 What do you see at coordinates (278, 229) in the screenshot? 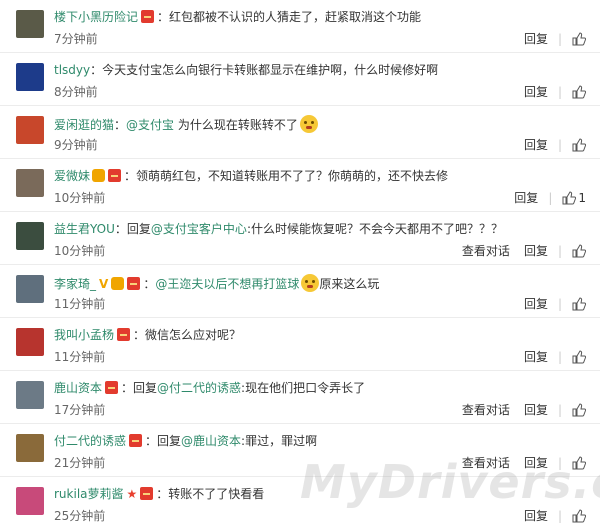
I see `comment-line: 益生君YOU：回复@支付宝客户中心:什么时候能恢复呢？不会今天都用不了吧？？？` at bounding box center [278, 229].